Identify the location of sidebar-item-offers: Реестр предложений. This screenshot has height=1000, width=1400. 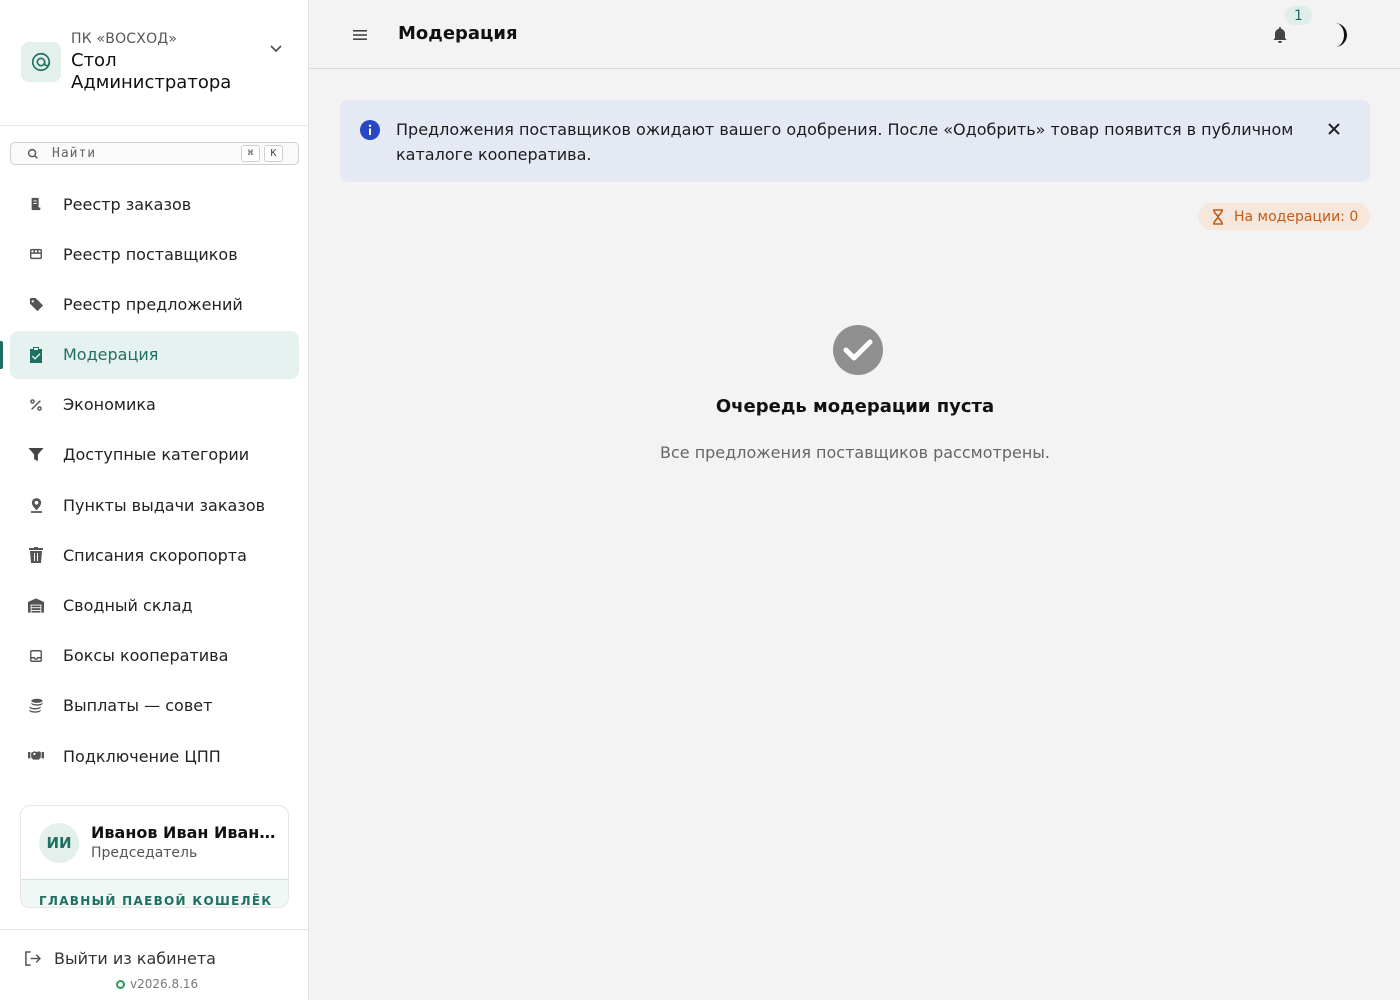
(154, 304).